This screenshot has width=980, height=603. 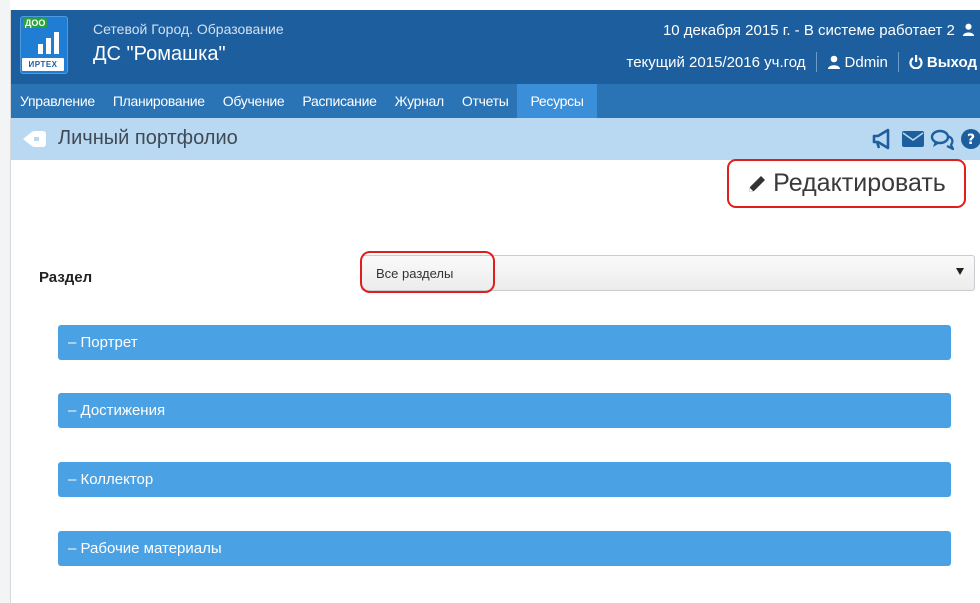 I want to click on user-icon, so click(x=833, y=62).